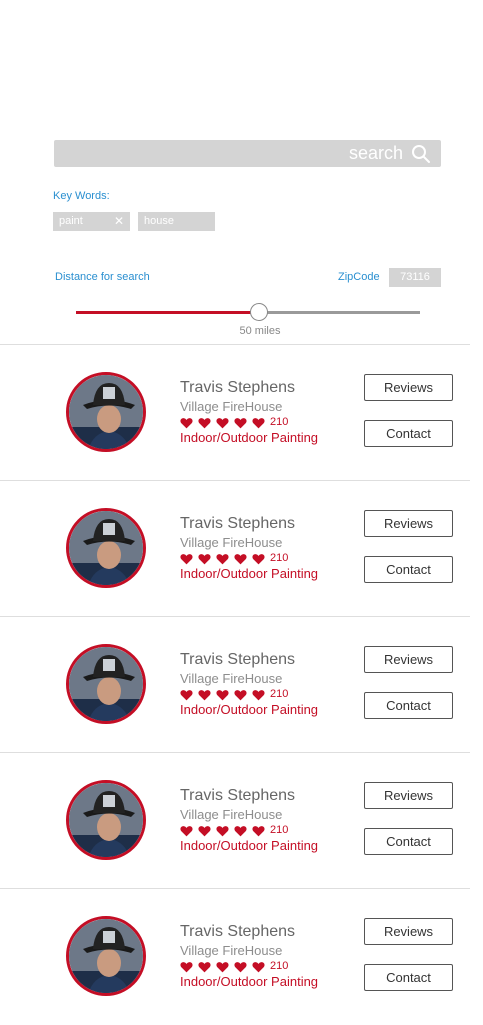 The height and width of the screenshot is (1025, 483). What do you see at coordinates (259, 312) in the screenshot?
I see `slider-thumb` at bounding box center [259, 312].